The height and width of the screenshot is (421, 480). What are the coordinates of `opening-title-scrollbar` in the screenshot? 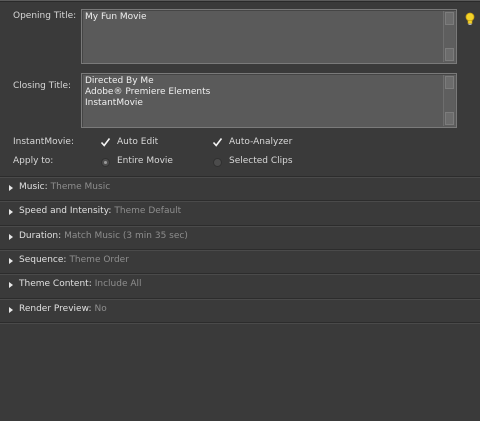 It's located at (449, 36).